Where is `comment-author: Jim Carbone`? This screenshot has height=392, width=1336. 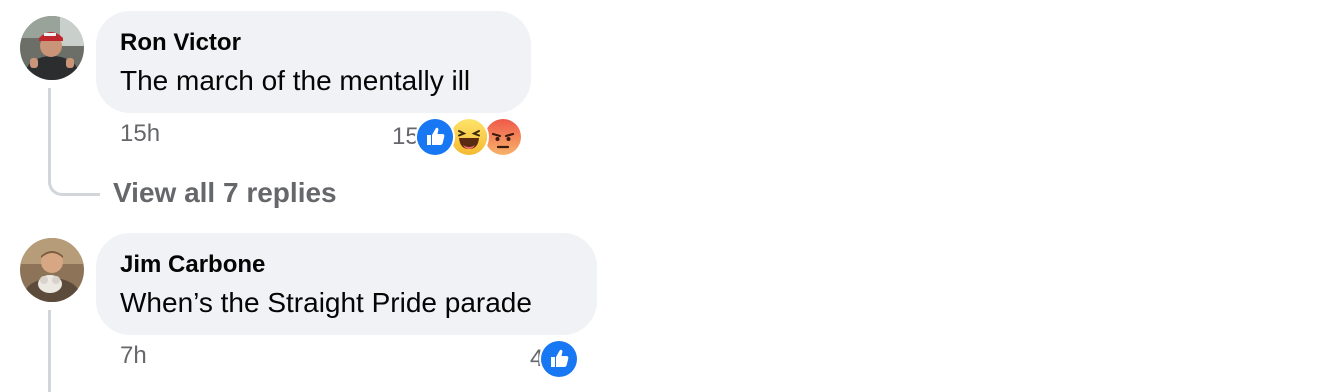
comment-author: Jim Carbone is located at coordinates (346, 265).